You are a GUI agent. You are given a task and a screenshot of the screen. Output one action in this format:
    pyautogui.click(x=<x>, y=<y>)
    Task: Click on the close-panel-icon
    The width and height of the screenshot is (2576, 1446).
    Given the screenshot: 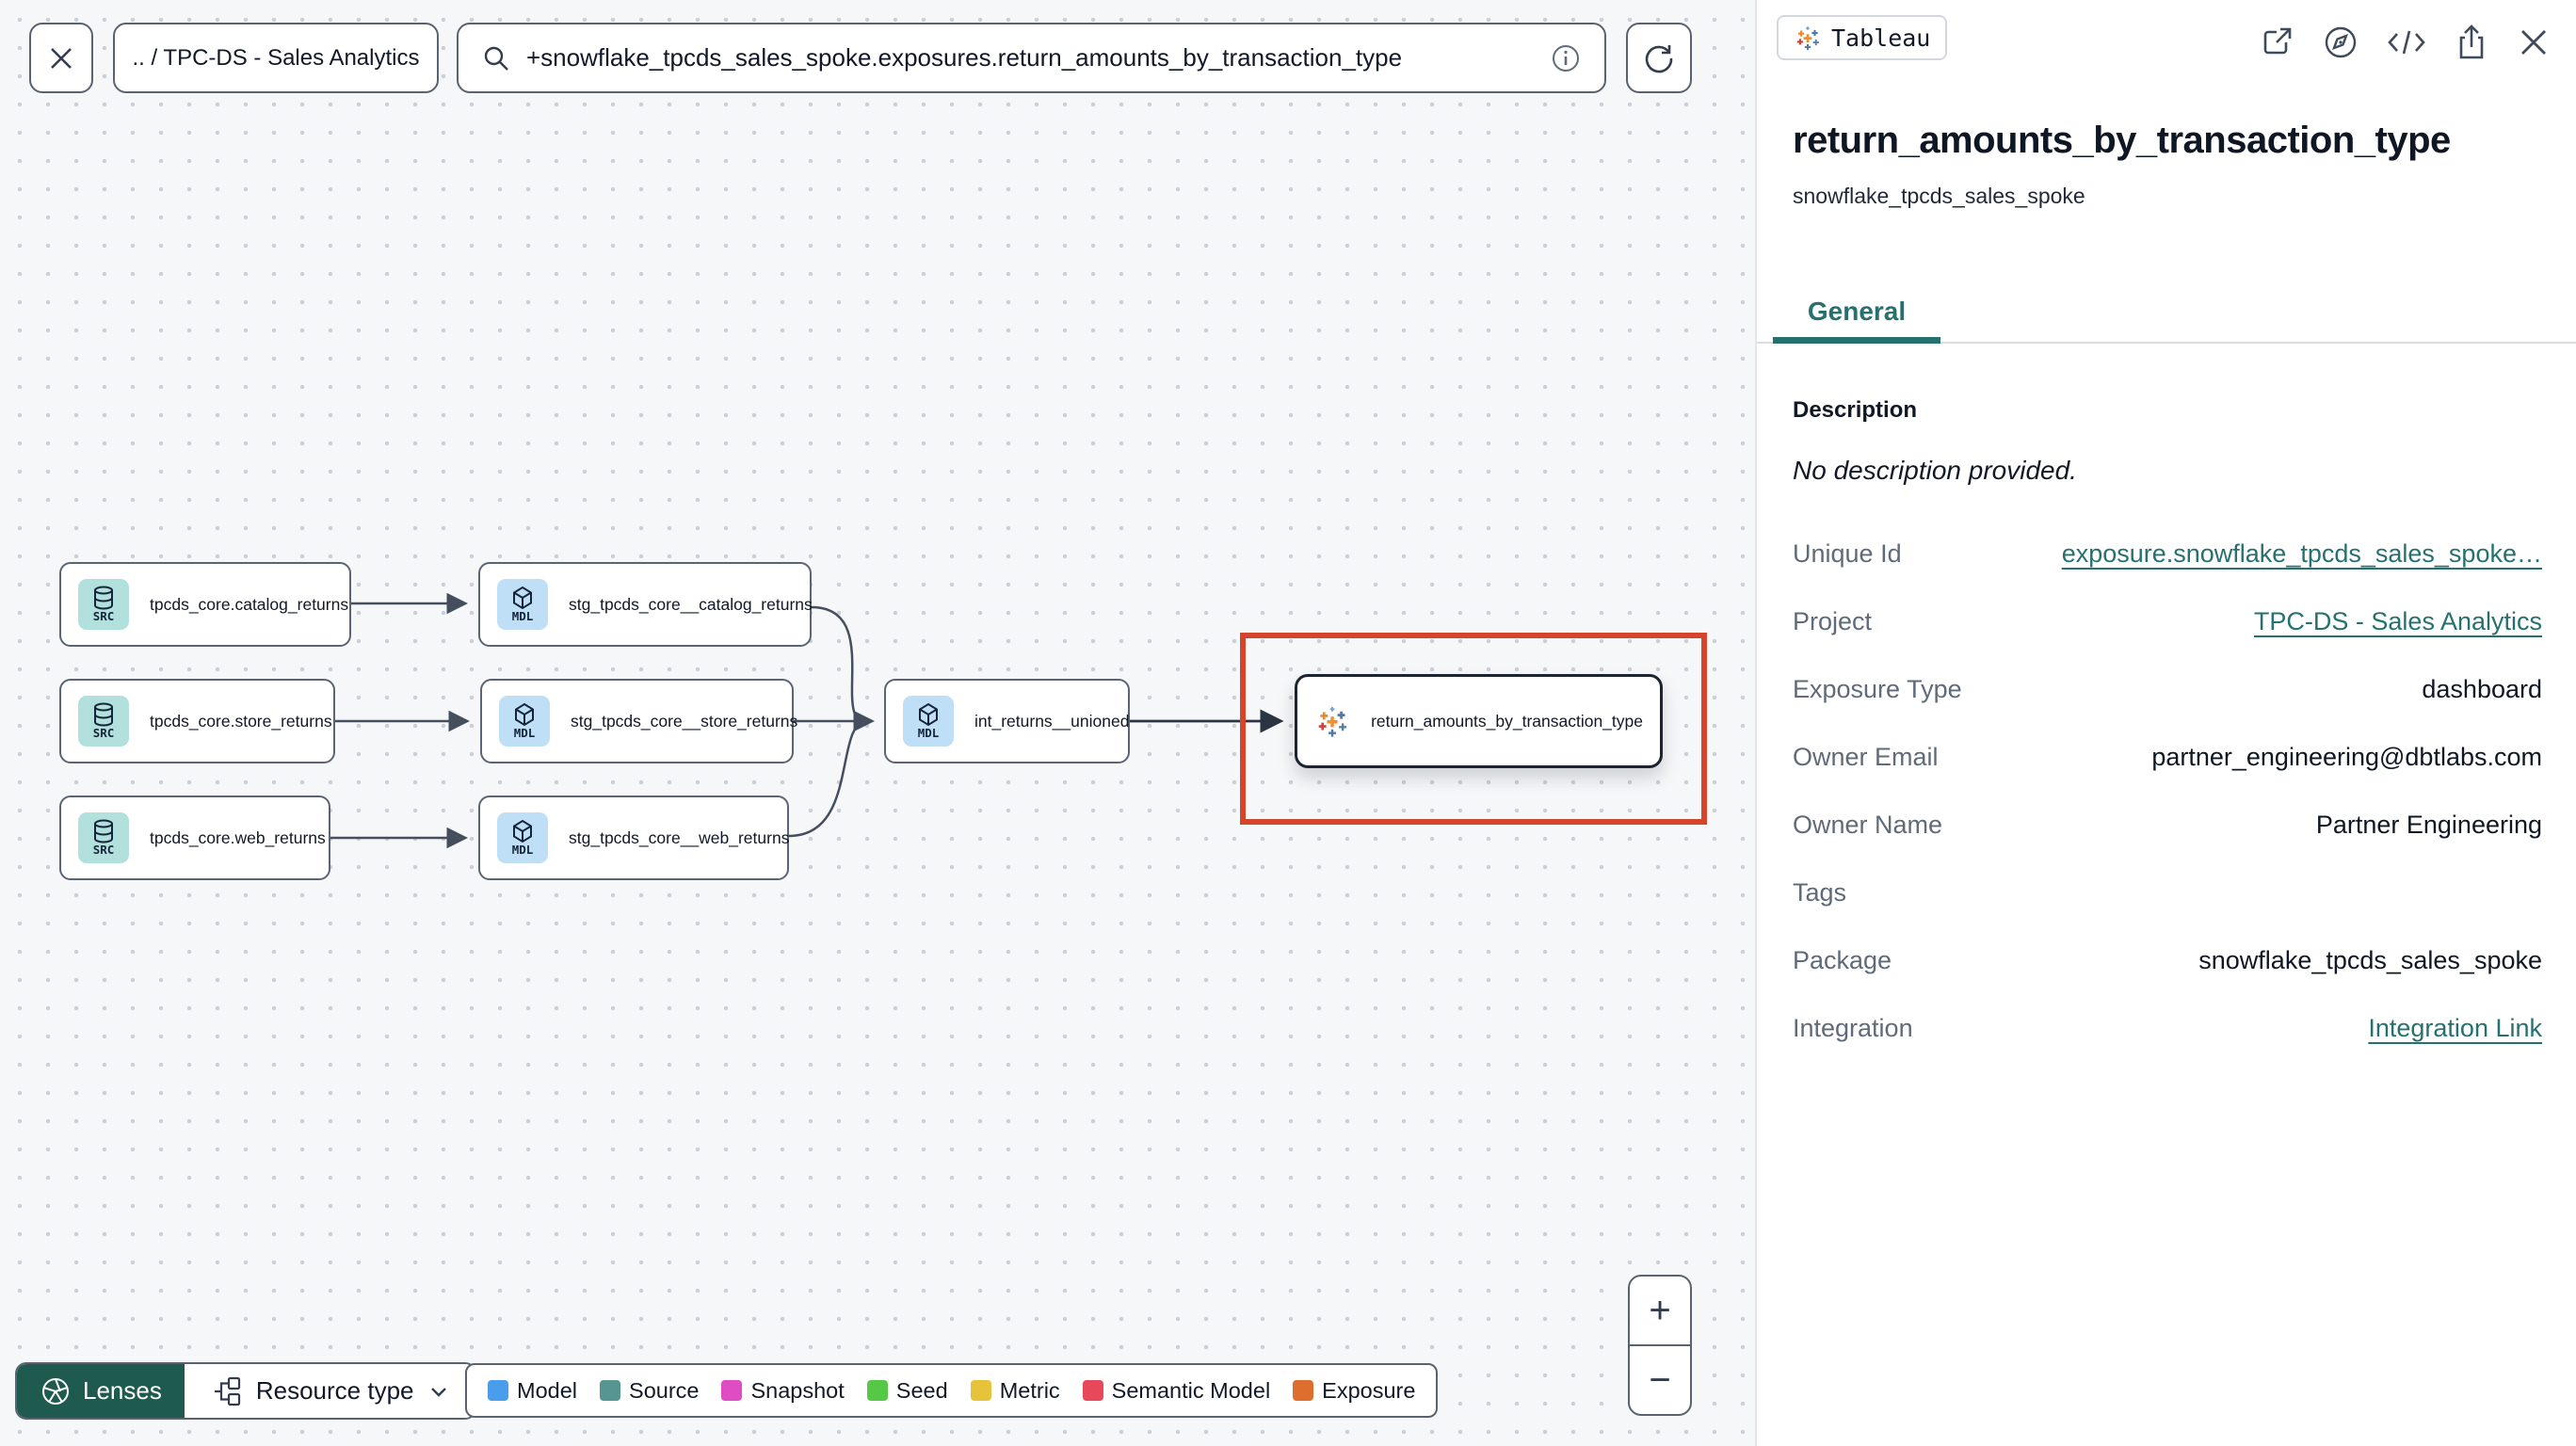 What is the action you would take?
    pyautogui.click(x=2534, y=42)
    